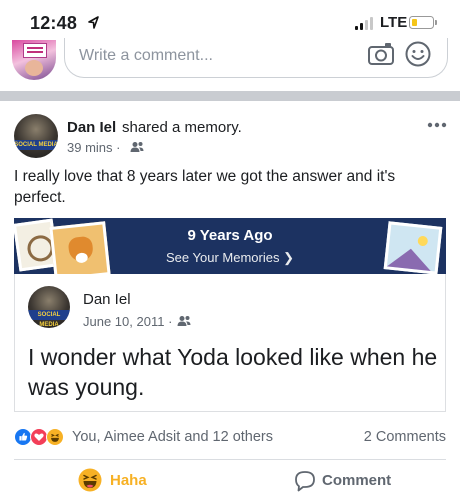  Describe the element at coordinates (42, 437) in the screenshot. I see `reaction-icons` at that location.